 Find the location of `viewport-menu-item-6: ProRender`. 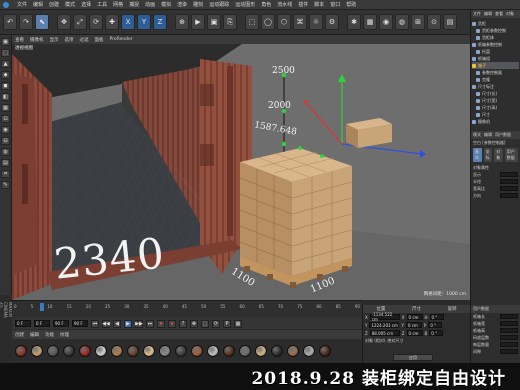

viewport-menu-item-6: ProRender is located at coordinates (121, 39).